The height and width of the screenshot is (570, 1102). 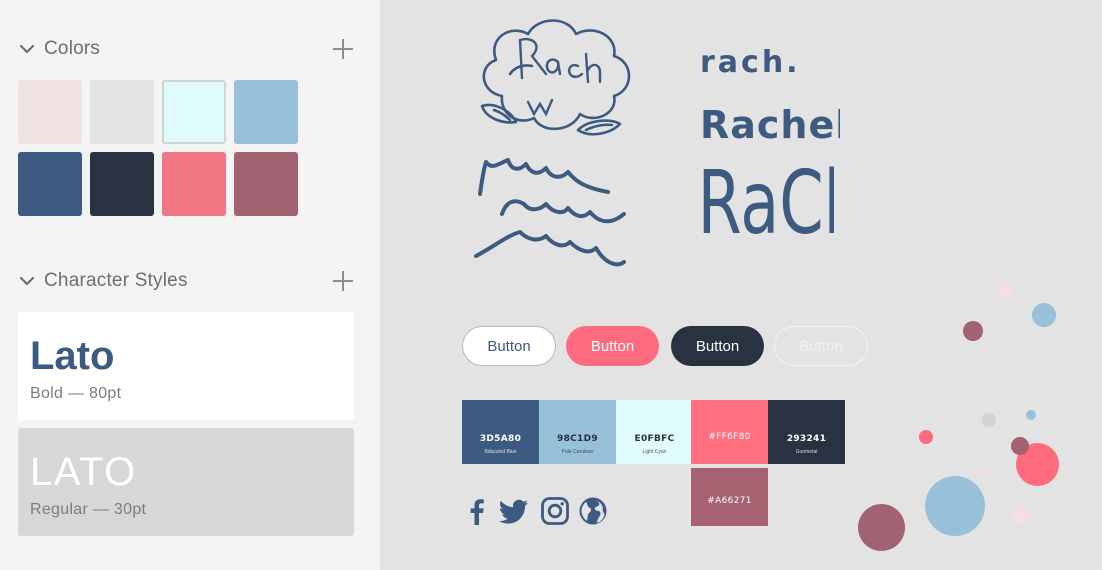 I want to click on palette-card-gunmetal: 293241 Gunmetal, so click(x=806, y=432).